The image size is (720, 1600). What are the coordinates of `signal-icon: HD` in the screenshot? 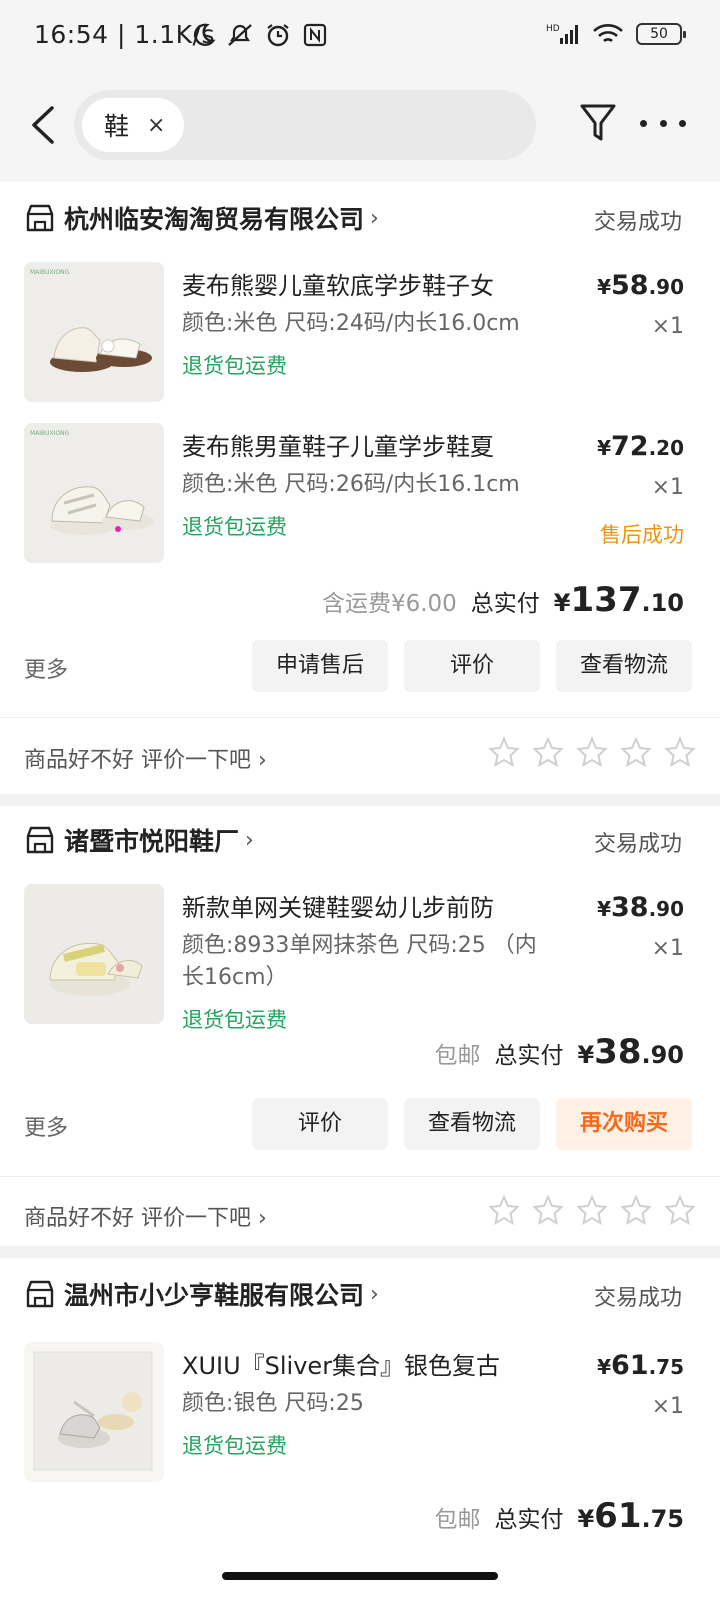 It's located at (562, 34).